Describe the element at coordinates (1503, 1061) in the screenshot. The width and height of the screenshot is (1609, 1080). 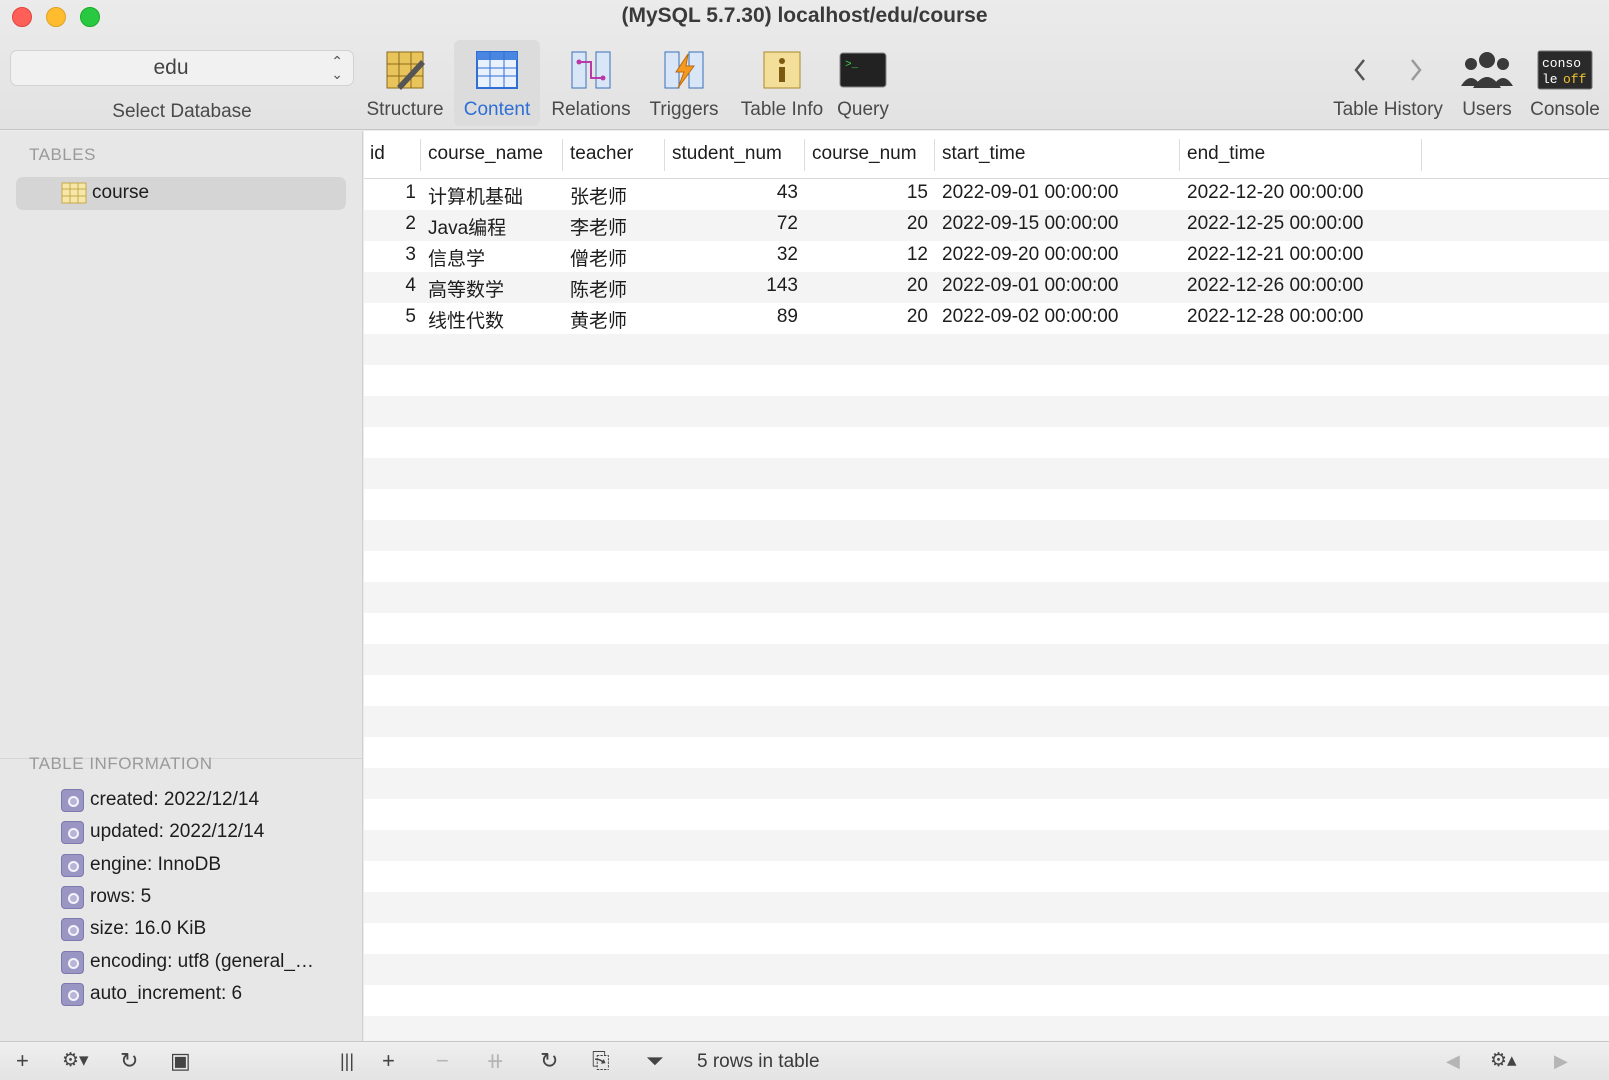
I see `pagination-gear-icon: ⚙▴` at that location.